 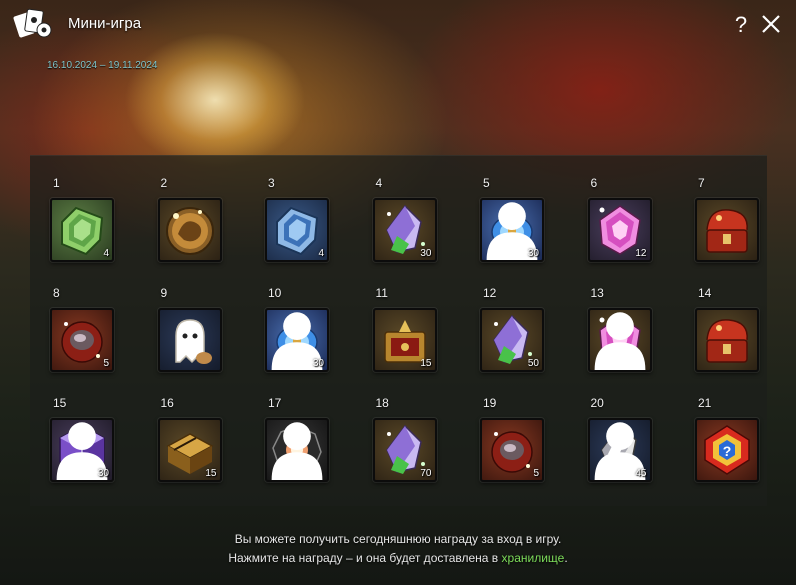 I want to click on reward-quantity: 50, so click(x=533, y=363).